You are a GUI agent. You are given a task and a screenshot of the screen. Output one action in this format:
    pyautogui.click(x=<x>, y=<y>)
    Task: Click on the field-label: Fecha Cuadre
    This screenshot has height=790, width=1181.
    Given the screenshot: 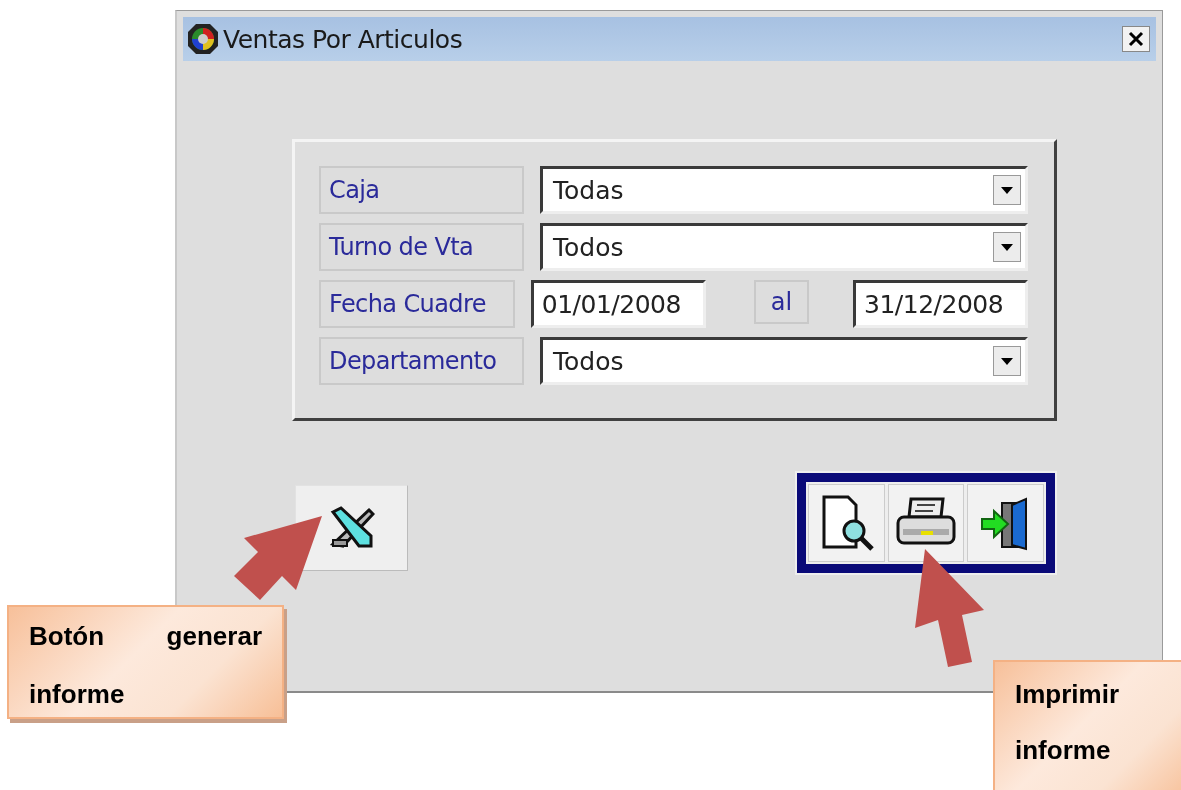 What is the action you would take?
    pyautogui.click(x=417, y=304)
    